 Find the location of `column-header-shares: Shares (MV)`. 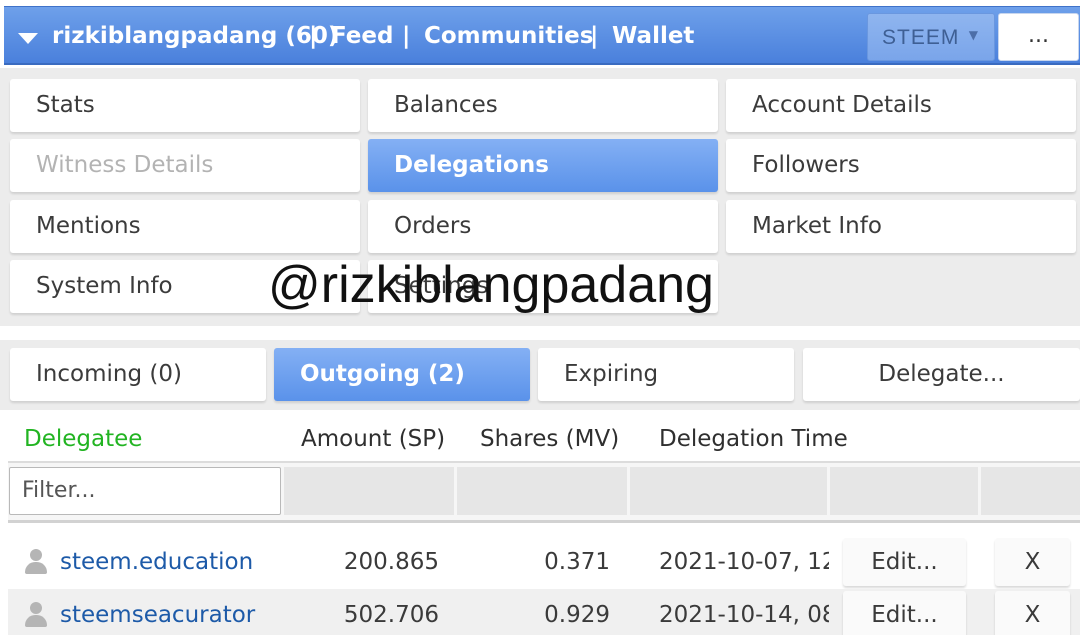

column-header-shares: Shares (MV) is located at coordinates (549, 439).